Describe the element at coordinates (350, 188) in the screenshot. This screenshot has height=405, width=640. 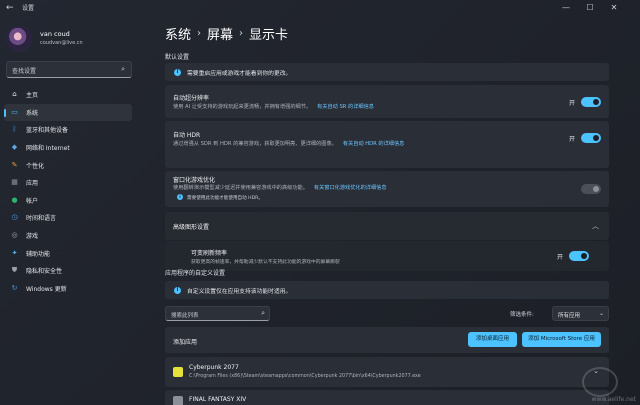
I see `windowed-opt-link: 有关窗口化游戏优化的详细信息` at that location.